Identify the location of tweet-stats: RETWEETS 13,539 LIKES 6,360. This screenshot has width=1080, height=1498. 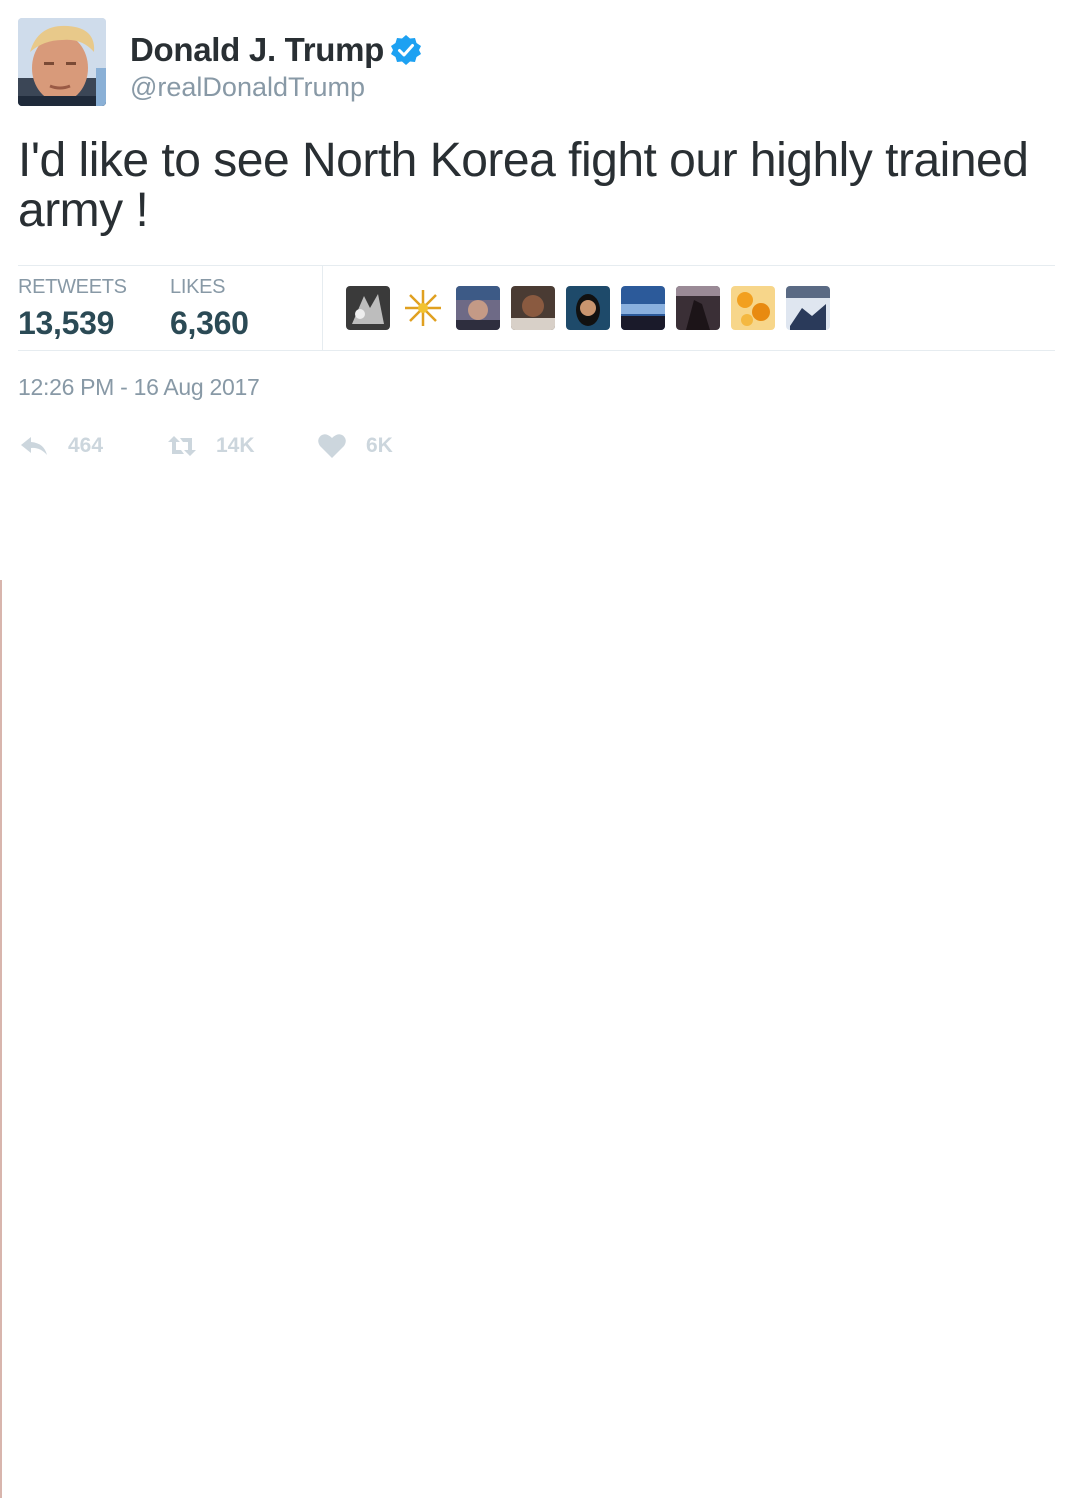
(536, 308).